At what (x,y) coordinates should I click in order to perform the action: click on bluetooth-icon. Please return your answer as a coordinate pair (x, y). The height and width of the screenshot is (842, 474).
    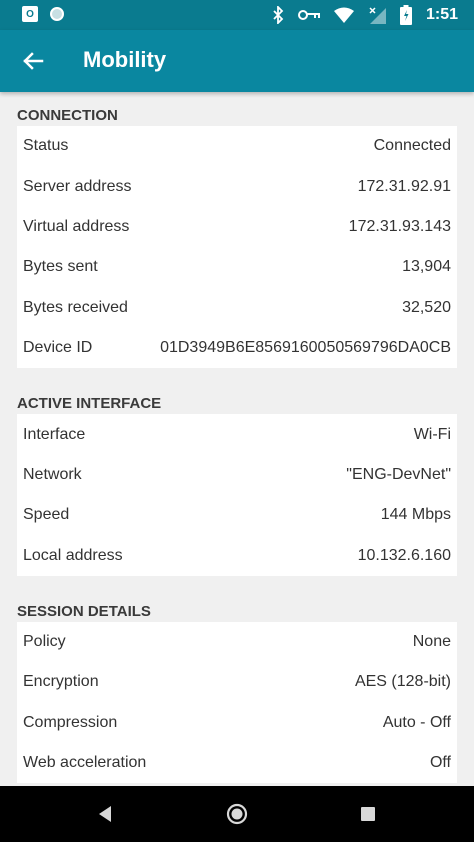
    Looking at the image, I should click on (278, 15).